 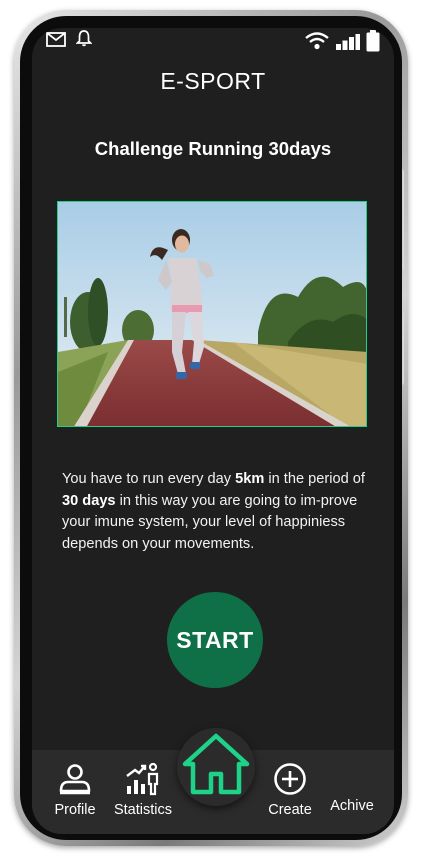 I want to click on achive-icon, so click(x=352, y=779).